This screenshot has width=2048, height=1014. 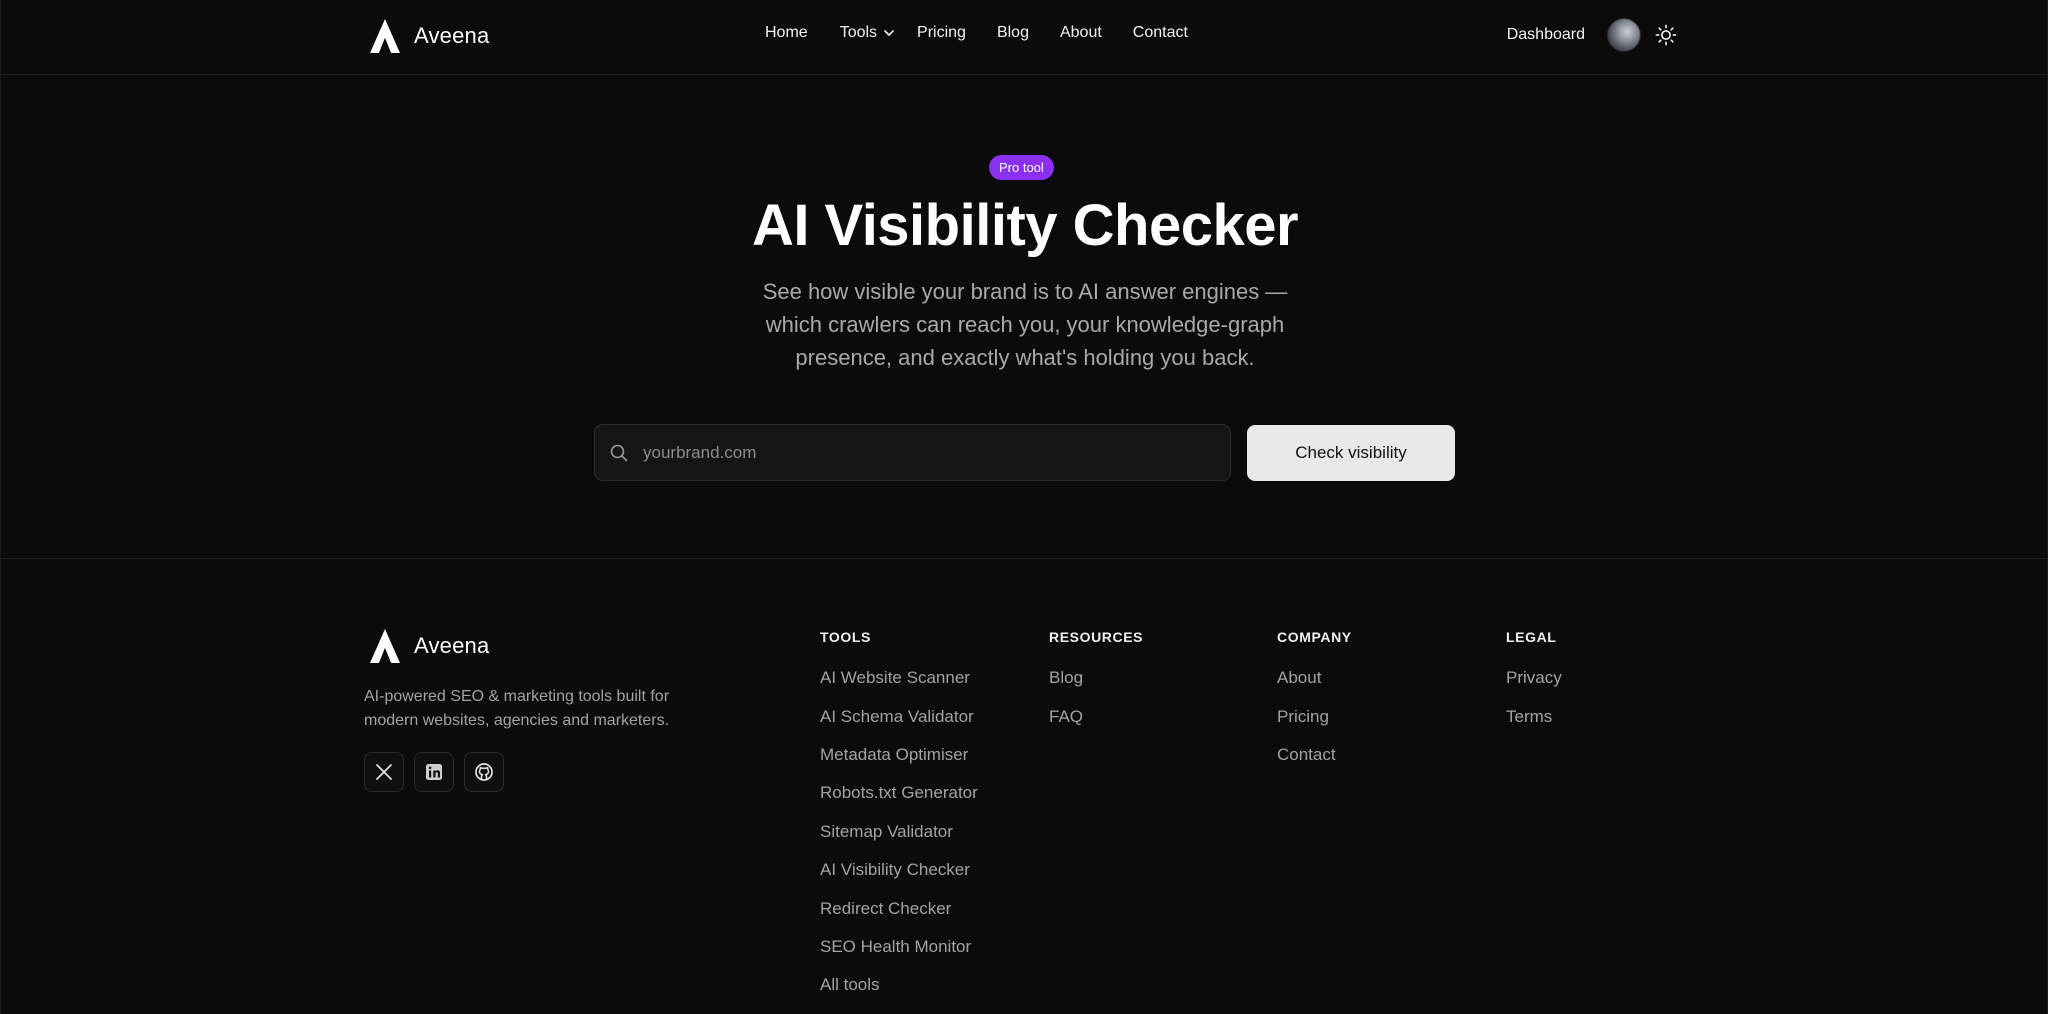 What do you see at coordinates (1021, 167) in the screenshot?
I see `pro-tool-badge: Pro tool` at bounding box center [1021, 167].